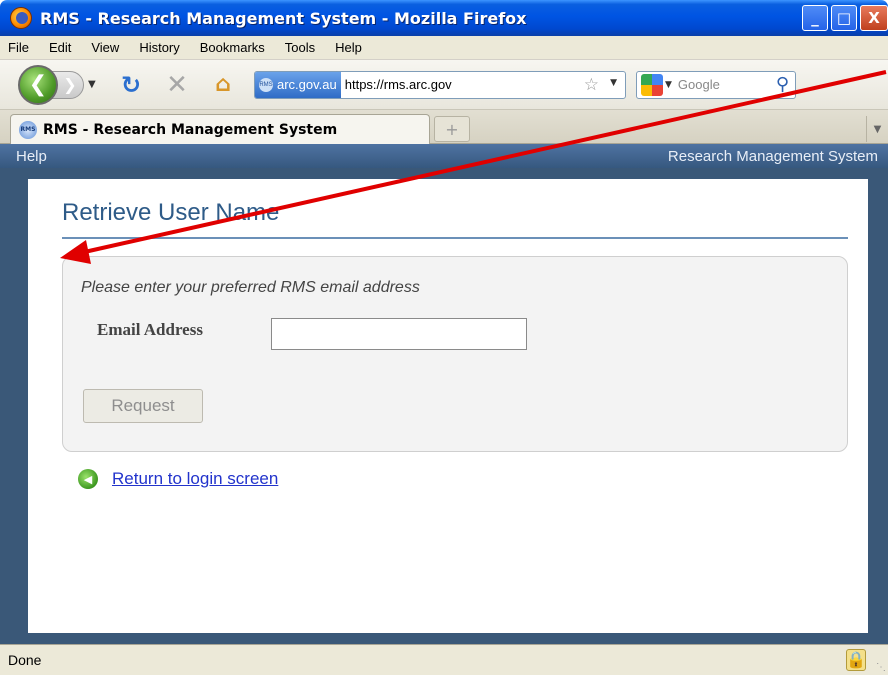  I want to click on maximize-button: □, so click(844, 18).